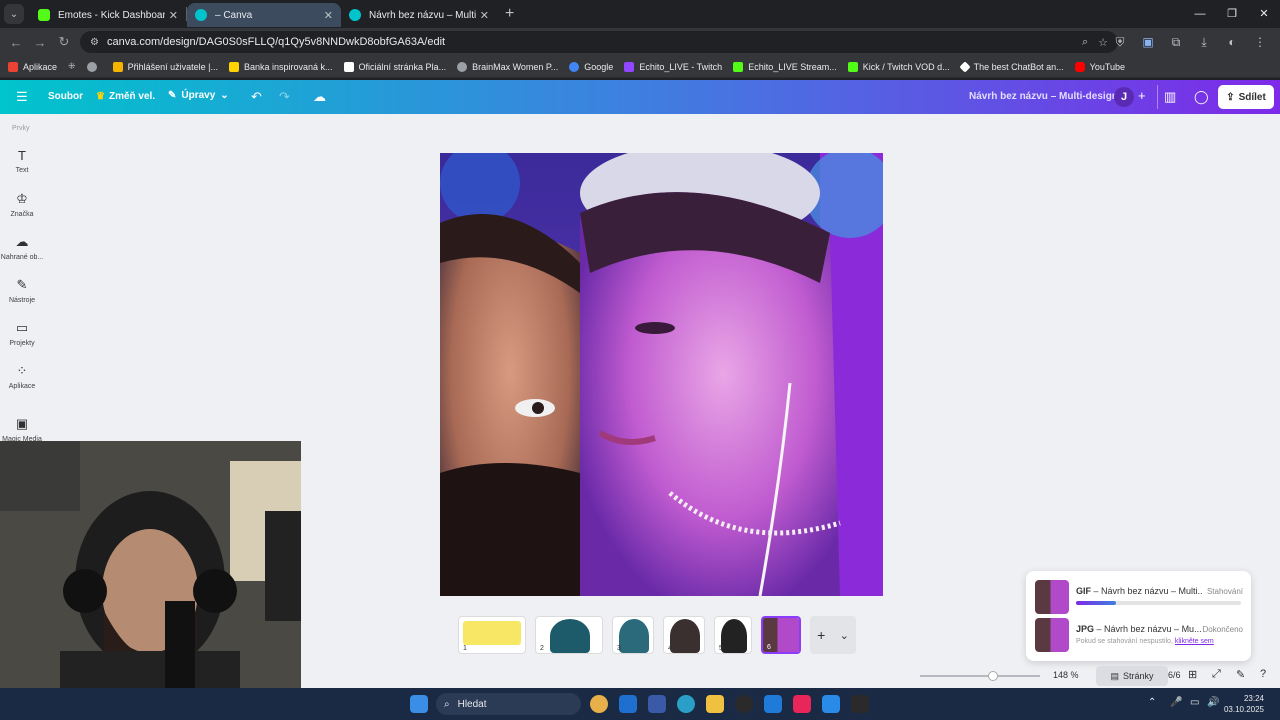  Describe the element at coordinates (94, 42) in the screenshot. I see `site-info-icon: ⚙` at that location.